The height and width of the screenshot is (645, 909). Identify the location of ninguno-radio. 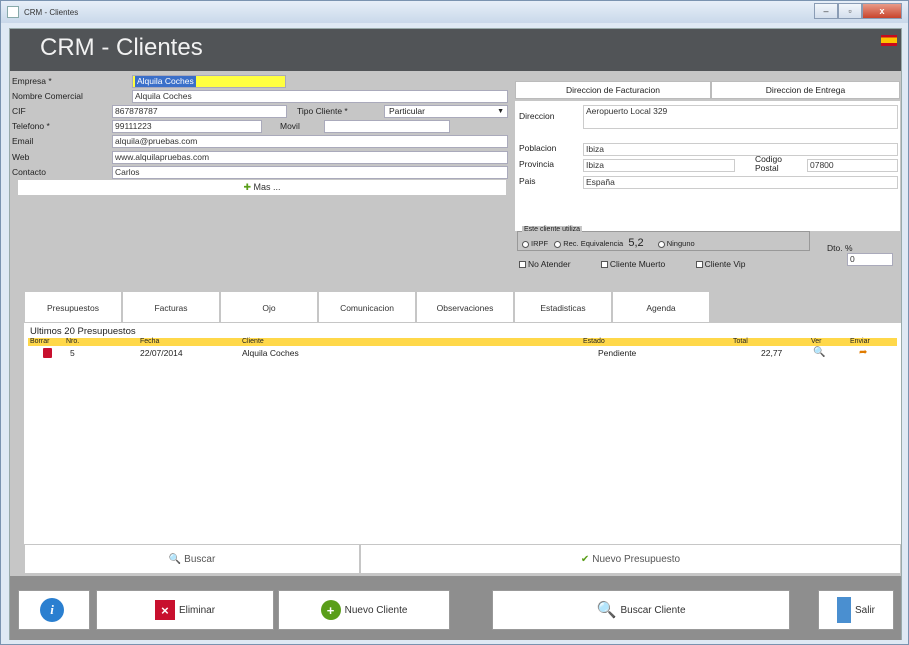
(661, 244).